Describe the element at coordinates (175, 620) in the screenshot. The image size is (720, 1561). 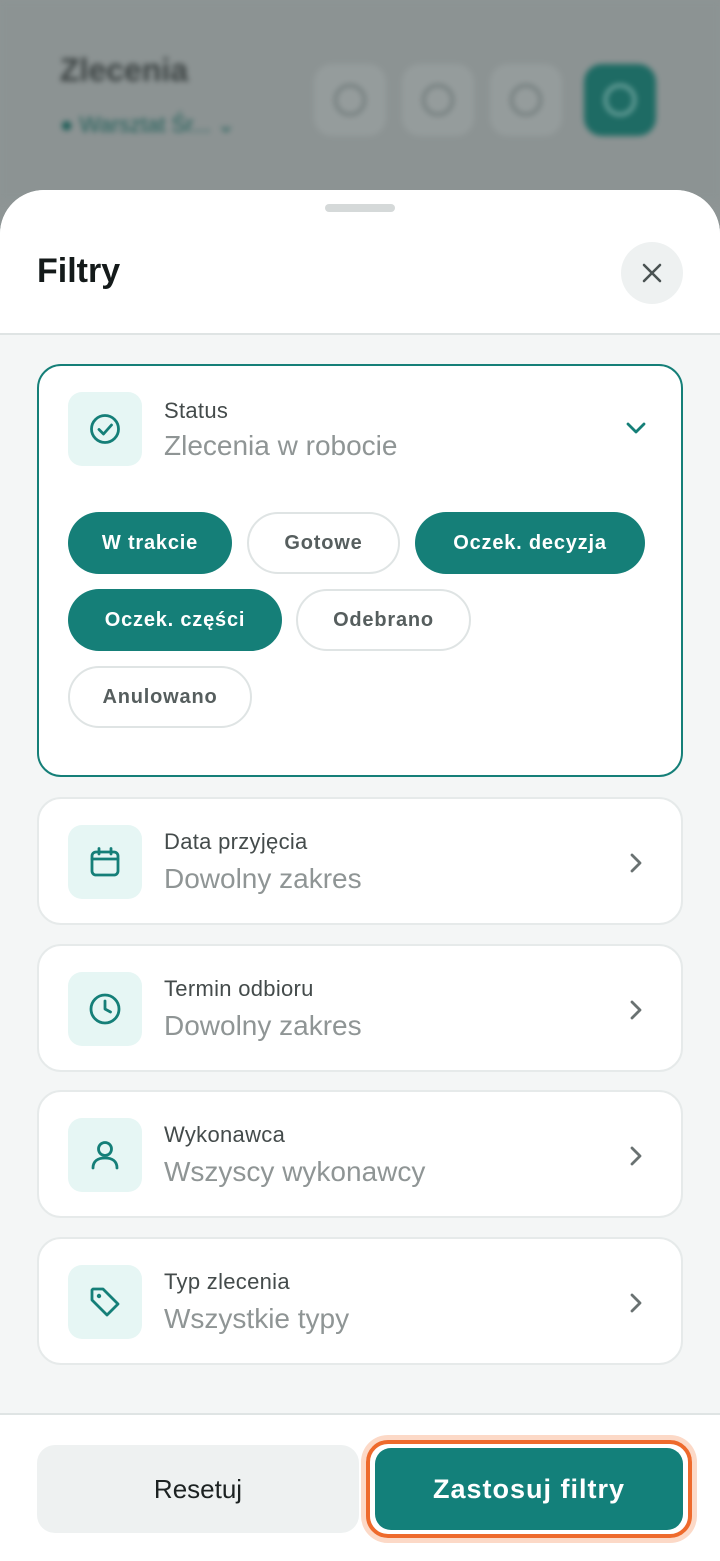
I see `chip-oczek-czesci: Oczek. części` at that location.